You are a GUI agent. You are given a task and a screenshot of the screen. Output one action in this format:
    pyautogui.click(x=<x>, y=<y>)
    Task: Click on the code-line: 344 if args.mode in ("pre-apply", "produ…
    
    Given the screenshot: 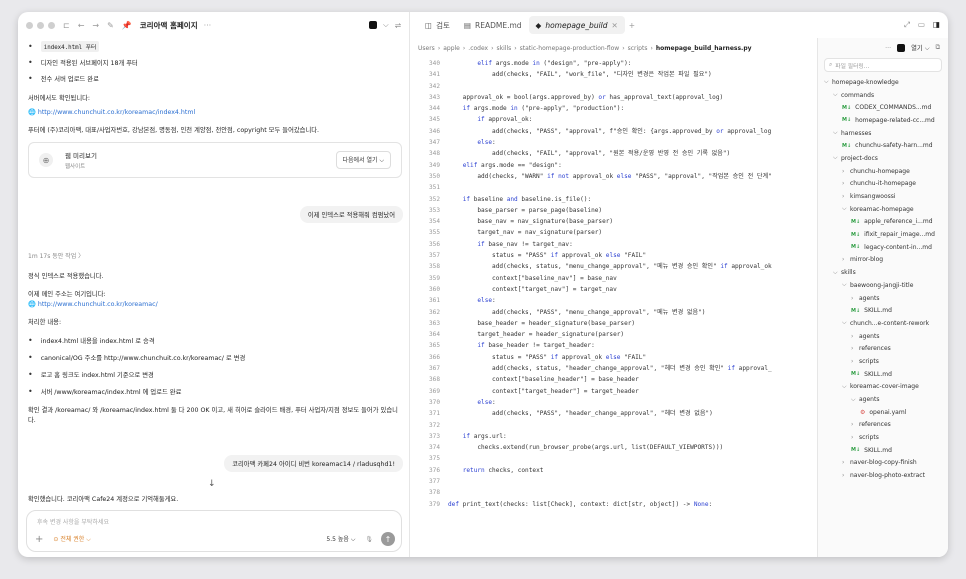 What is the action you would take?
    pyautogui.click(x=613, y=108)
    